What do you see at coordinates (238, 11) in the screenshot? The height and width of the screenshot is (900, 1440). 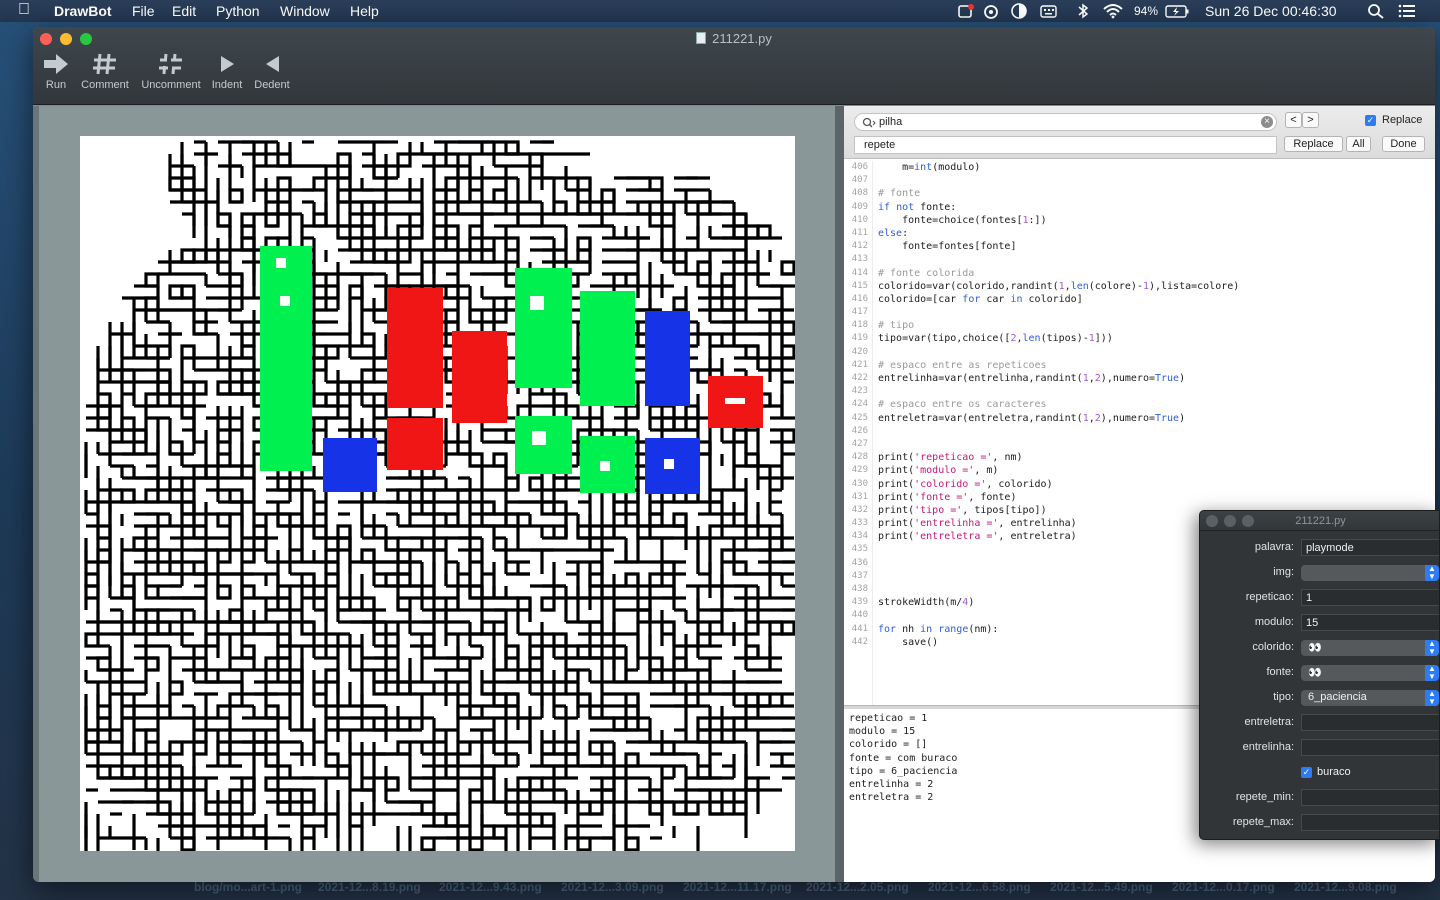 I see `menu-python: Python` at bounding box center [238, 11].